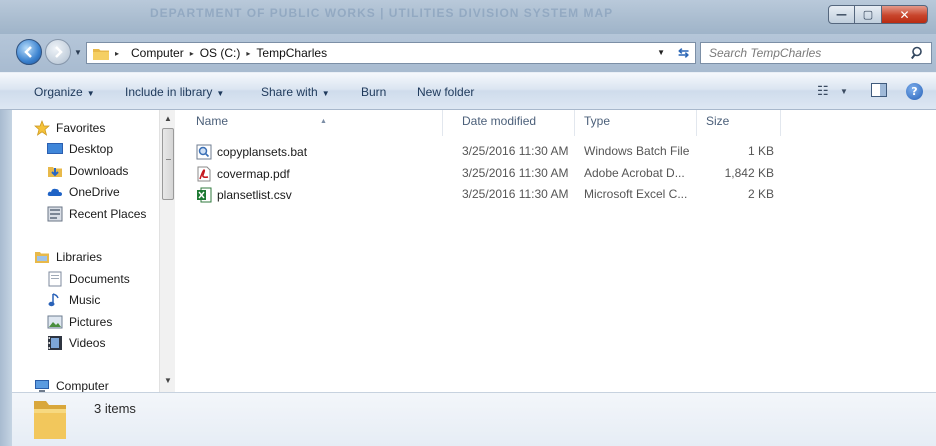 The height and width of the screenshot is (446, 936). Describe the element at coordinates (683, 53) in the screenshot. I see `refresh-icon: ⇆` at that location.